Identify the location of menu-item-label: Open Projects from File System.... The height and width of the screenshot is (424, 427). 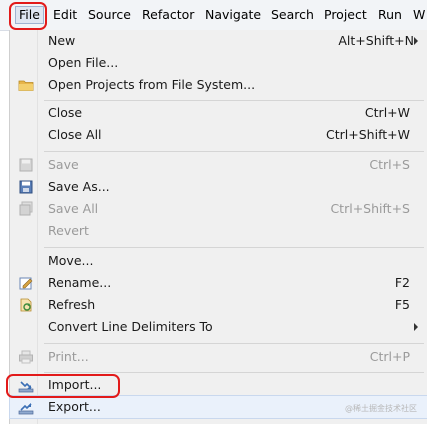
(152, 84).